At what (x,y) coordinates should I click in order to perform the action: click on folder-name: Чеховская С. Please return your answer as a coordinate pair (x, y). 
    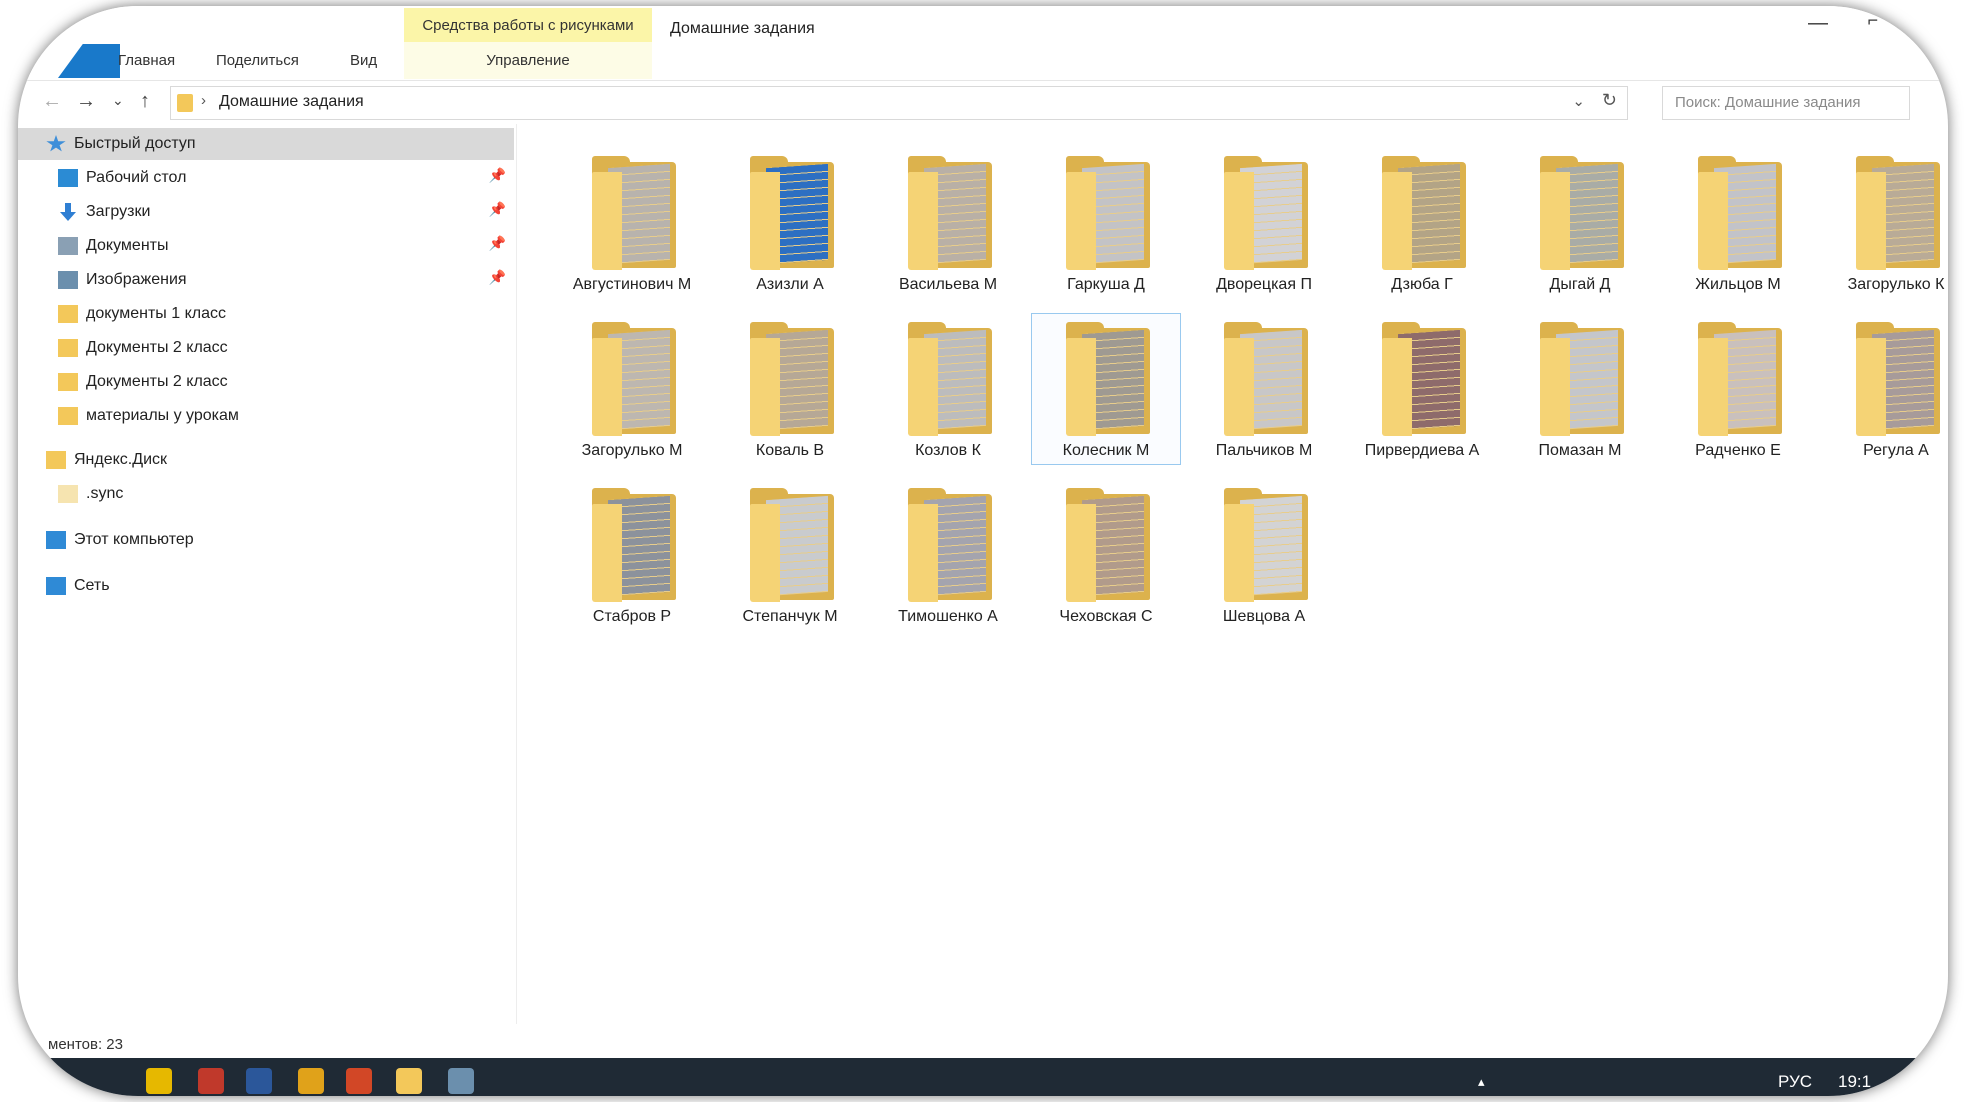
    Looking at the image, I should click on (1106, 616).